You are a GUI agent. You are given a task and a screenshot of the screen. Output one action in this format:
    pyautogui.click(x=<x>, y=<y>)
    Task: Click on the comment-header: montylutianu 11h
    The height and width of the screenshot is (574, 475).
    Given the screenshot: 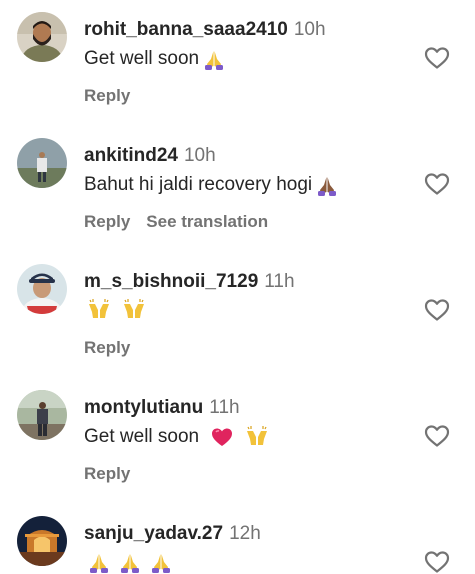 What is the action you would take?
    pyautogui.click(x=162, y=408)
    